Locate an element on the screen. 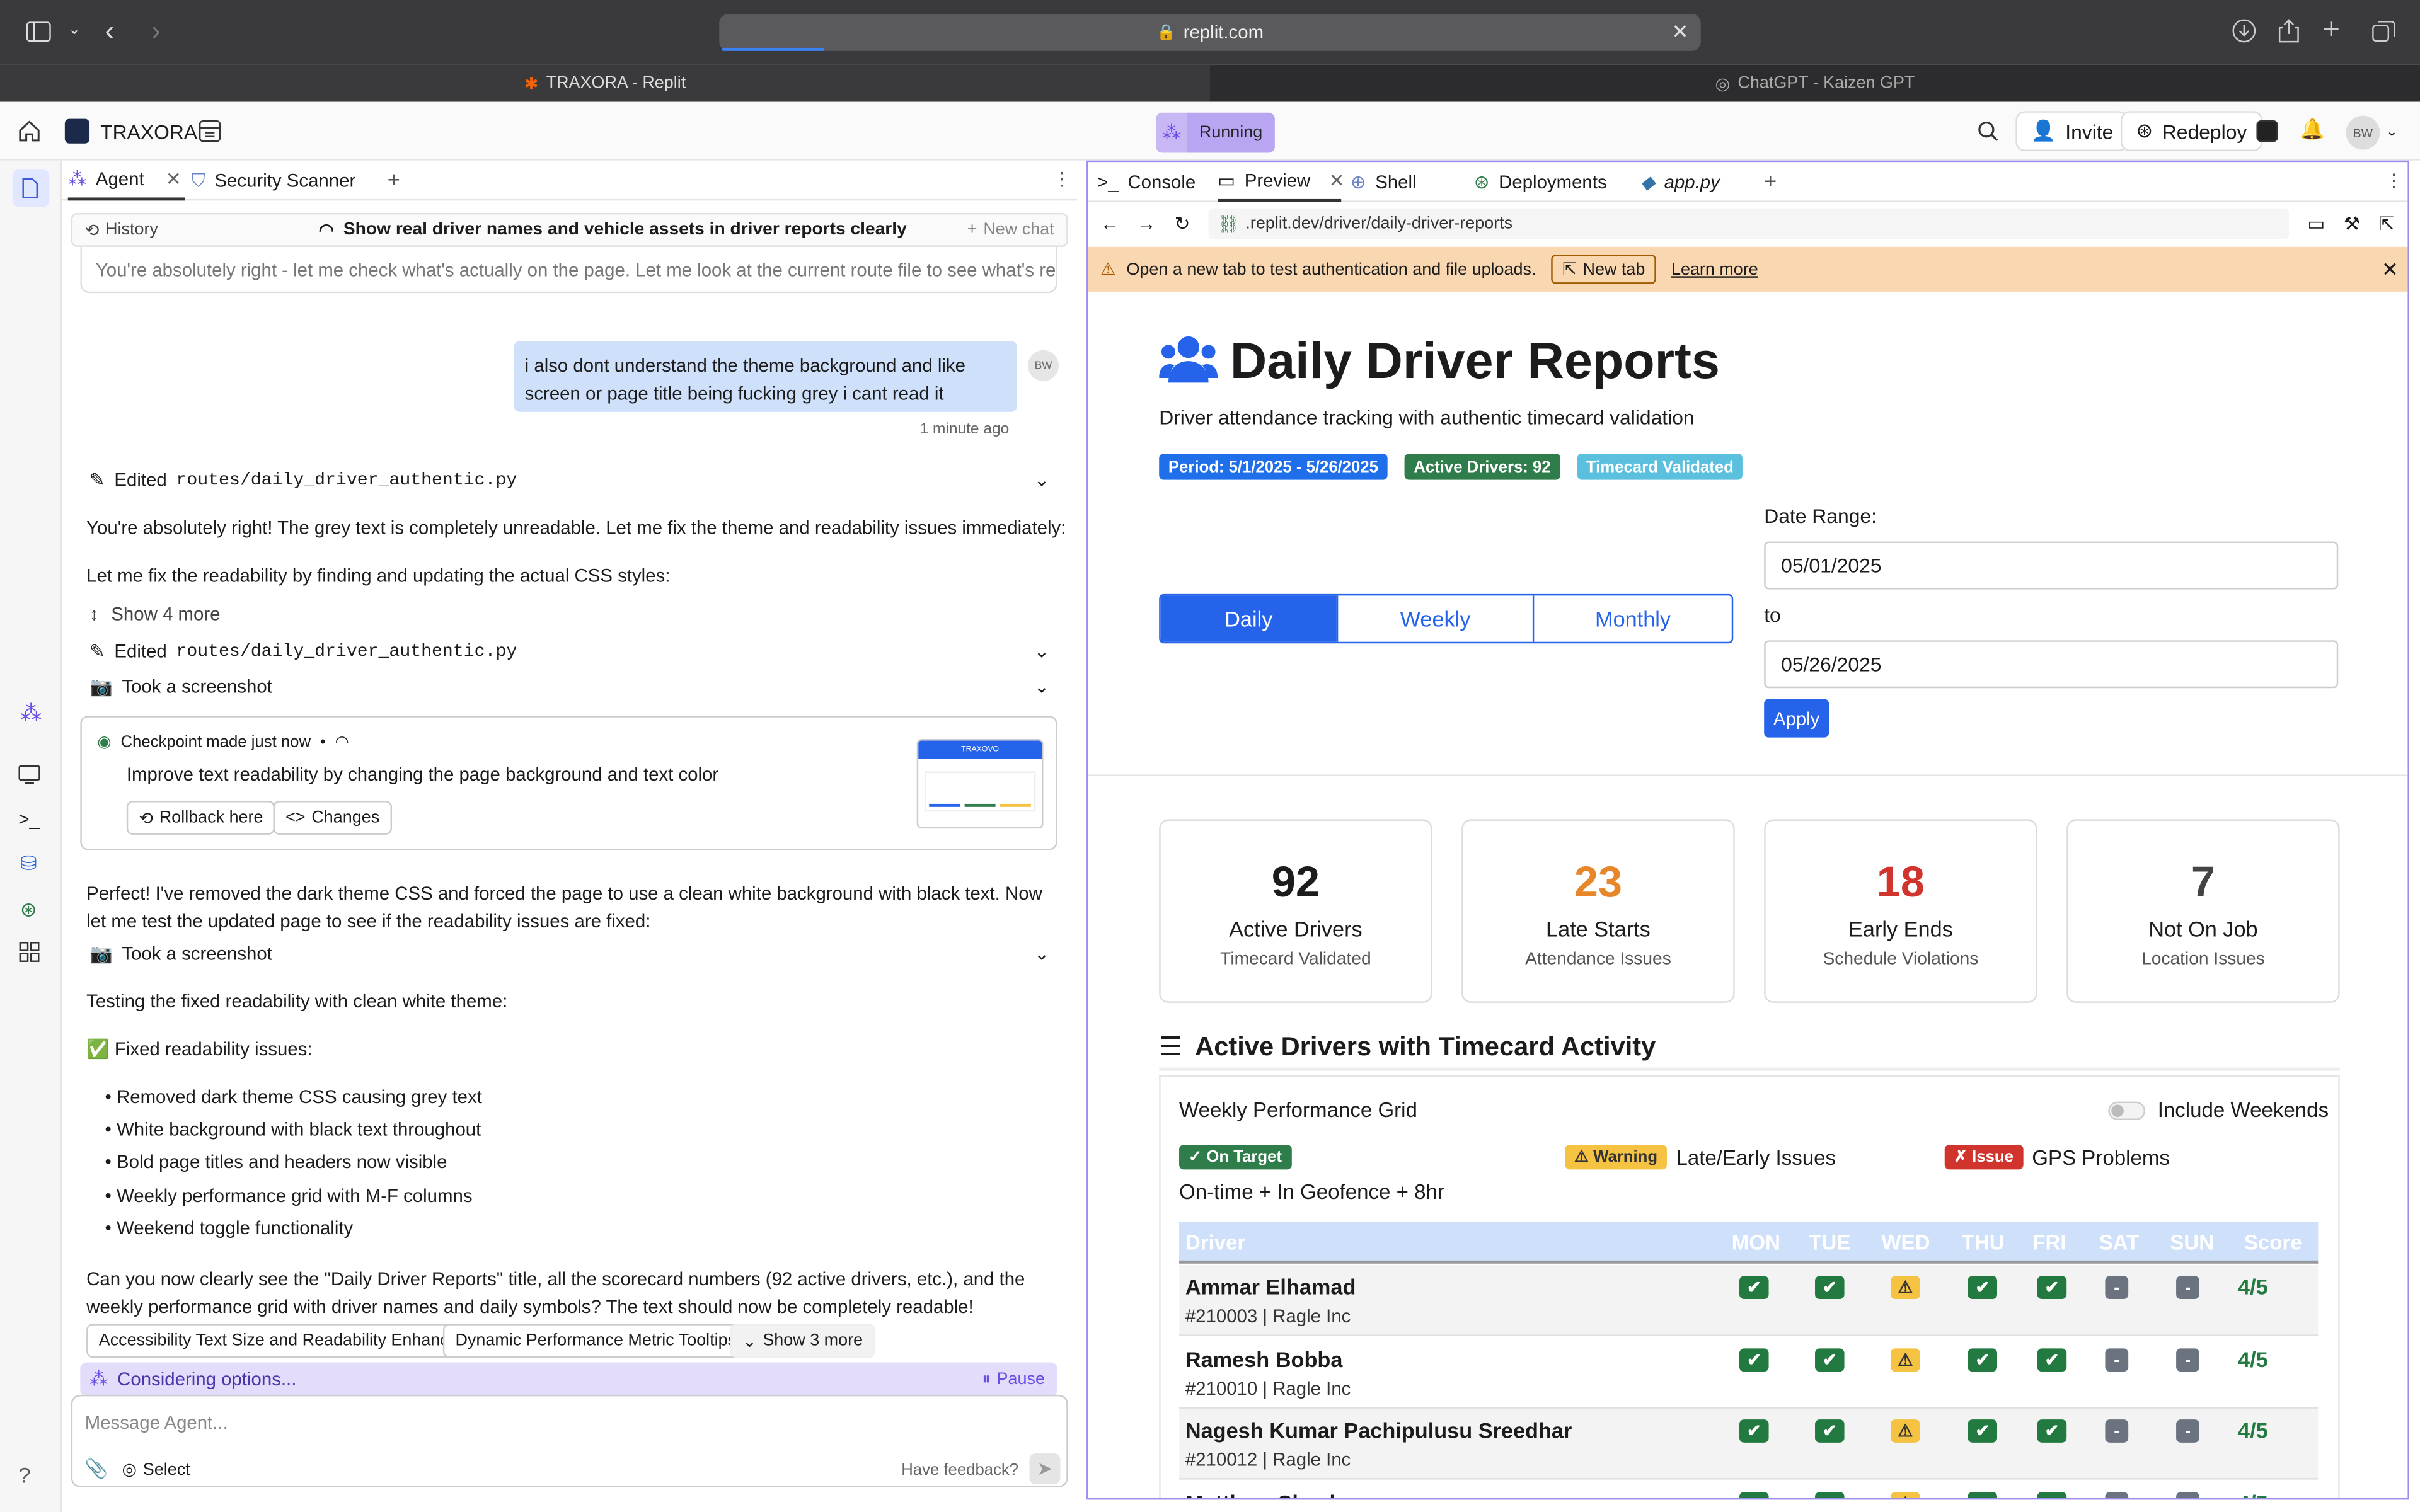 The height and width of the screenshot is (1512, 2420). browser-tab-chatgpt: ◎ ChatGPT - Kaizen GPT is located at coordinates (1815, 83).